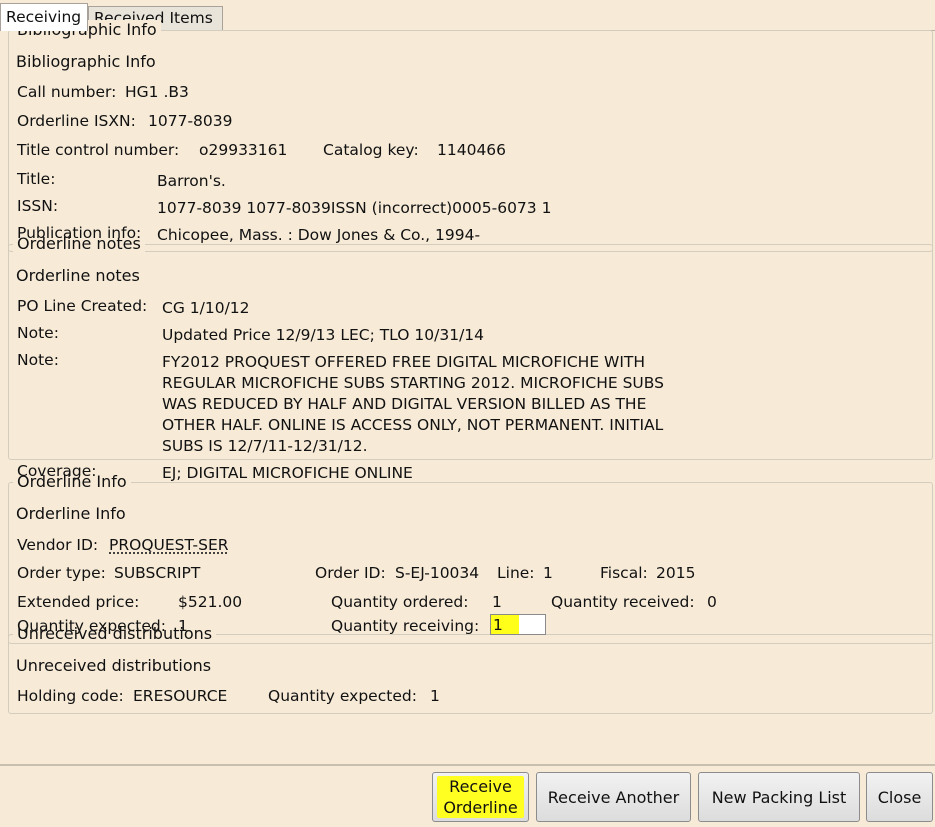 The image size is (935, 827). What do you see at coordinates (210, 602) in the screenshot?
I see `extended-price-value: $521.00` at bounding box center [210, 602].